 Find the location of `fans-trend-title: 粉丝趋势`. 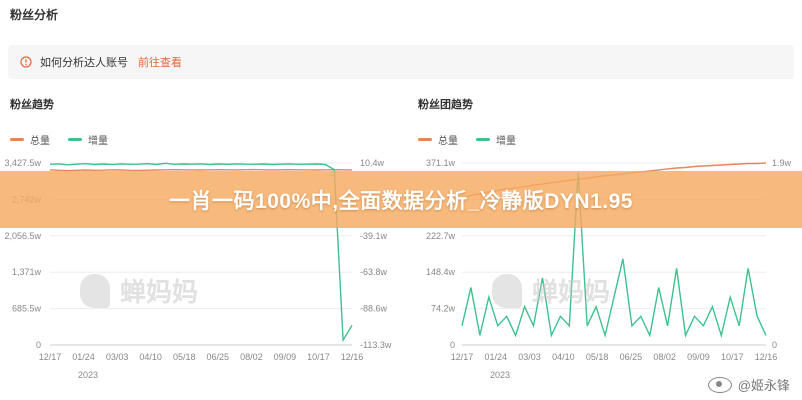

fans-trend-title: 粉丝趋势 is located at coordinates (32, 105).